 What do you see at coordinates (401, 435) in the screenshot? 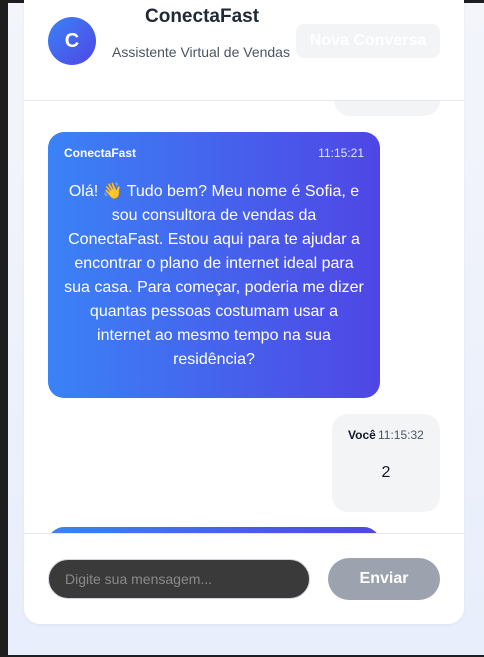
I see `message-time: 11:15:32` at bounding box center [401, 435].